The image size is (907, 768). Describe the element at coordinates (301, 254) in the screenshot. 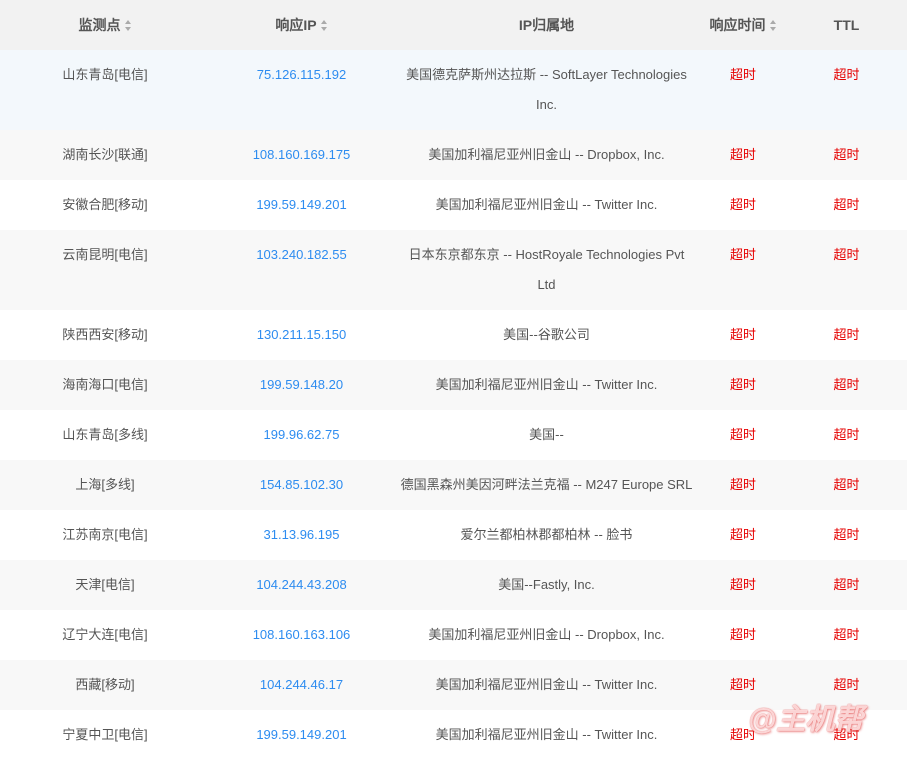

I see `ip-link: 103.240.182.55` at that location.